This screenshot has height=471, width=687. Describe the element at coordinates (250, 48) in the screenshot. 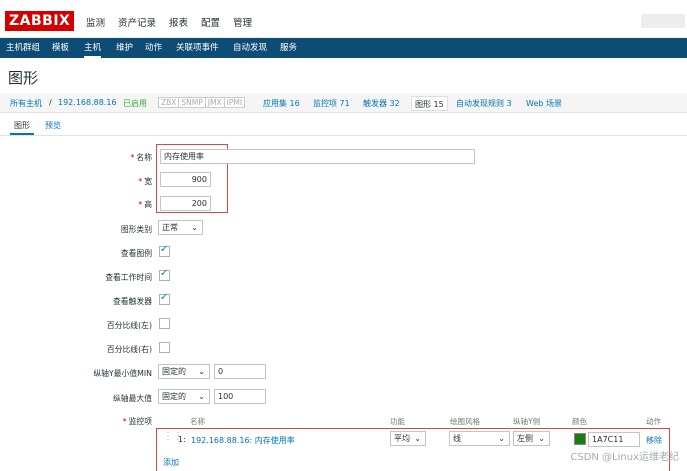

I see `submenu-discovery: 自动发现` at that location.